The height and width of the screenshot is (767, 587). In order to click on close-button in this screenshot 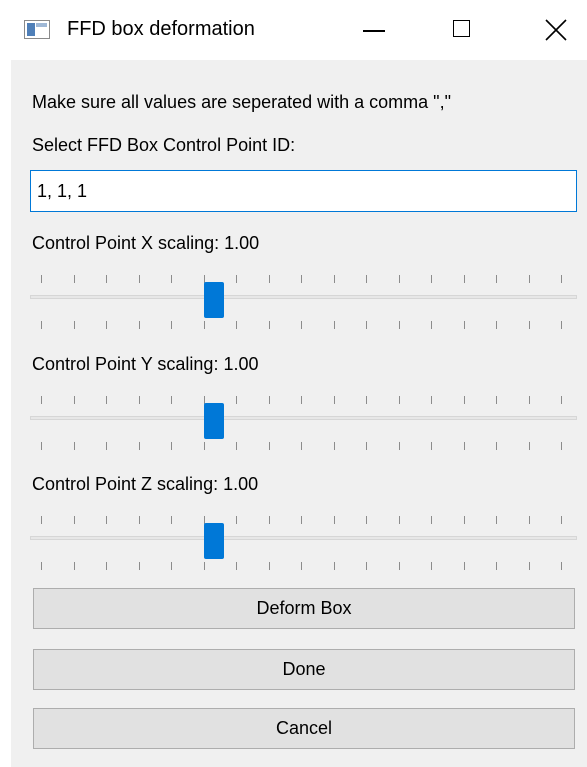, I will do `click(557, 30)`.